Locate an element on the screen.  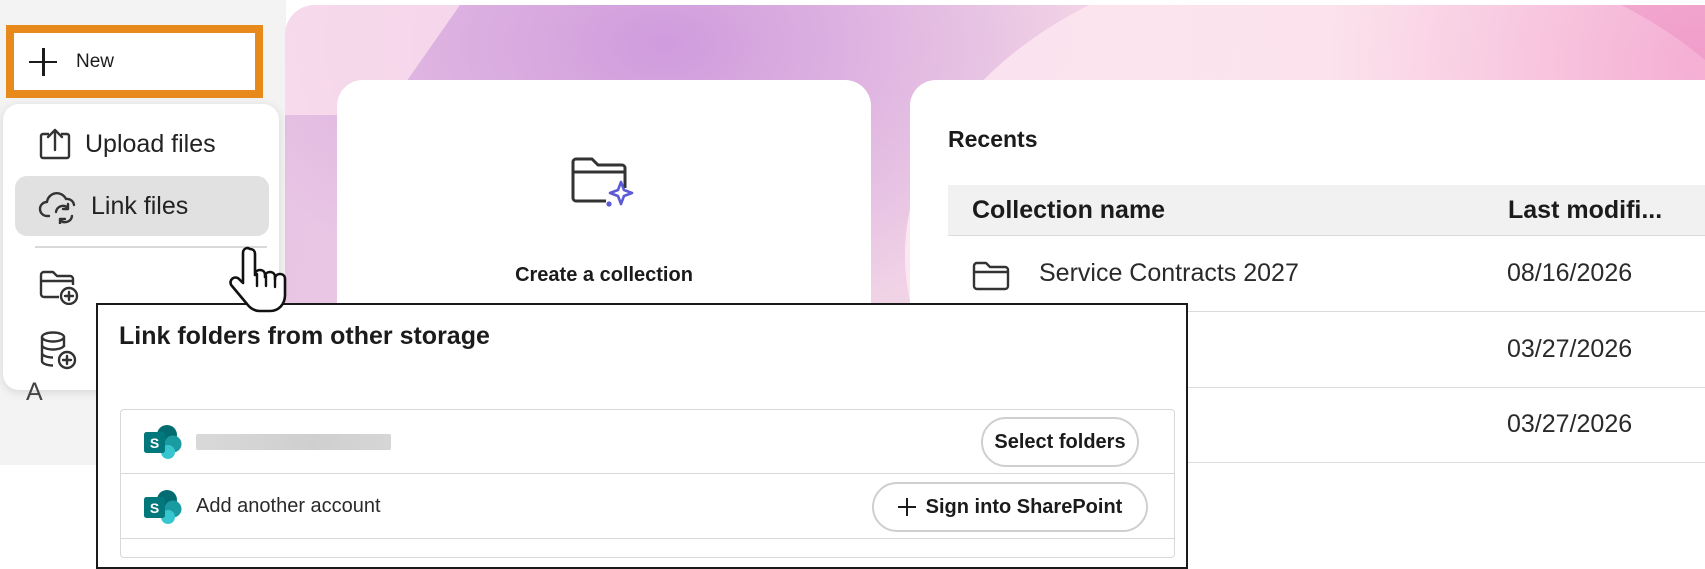
folder-add-icon is located at coordinates (59, 287).